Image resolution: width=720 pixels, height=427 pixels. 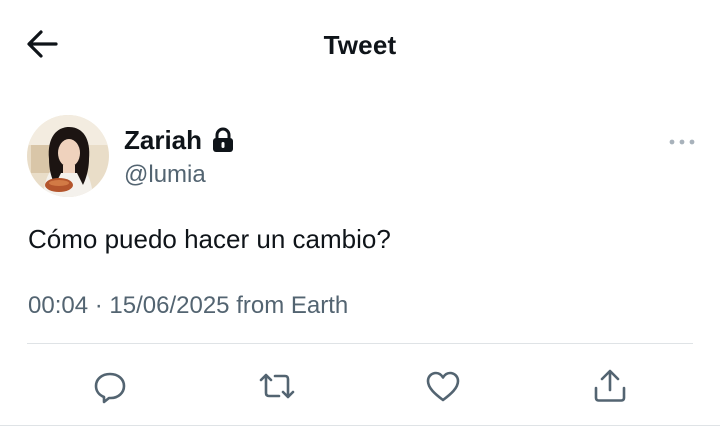 I want to click on like-icon, so click(x=443, y=386).